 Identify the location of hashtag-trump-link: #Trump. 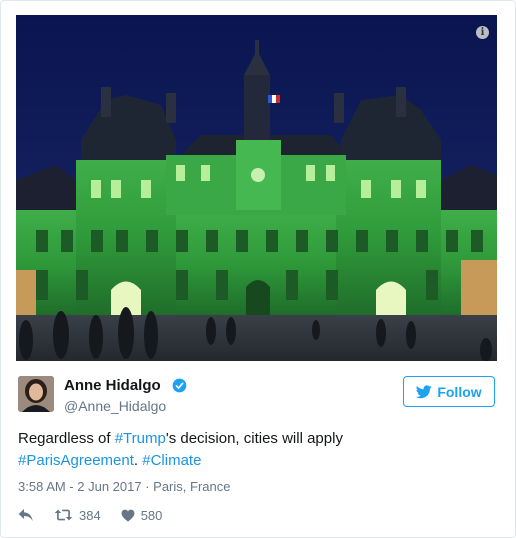
(140, 438).